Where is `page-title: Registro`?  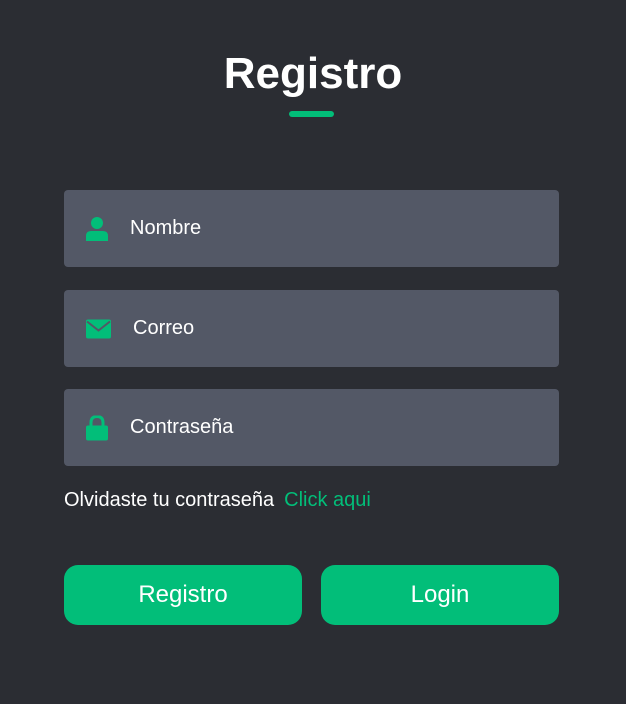
page-title: Registro is located at coordinates (313, 73).